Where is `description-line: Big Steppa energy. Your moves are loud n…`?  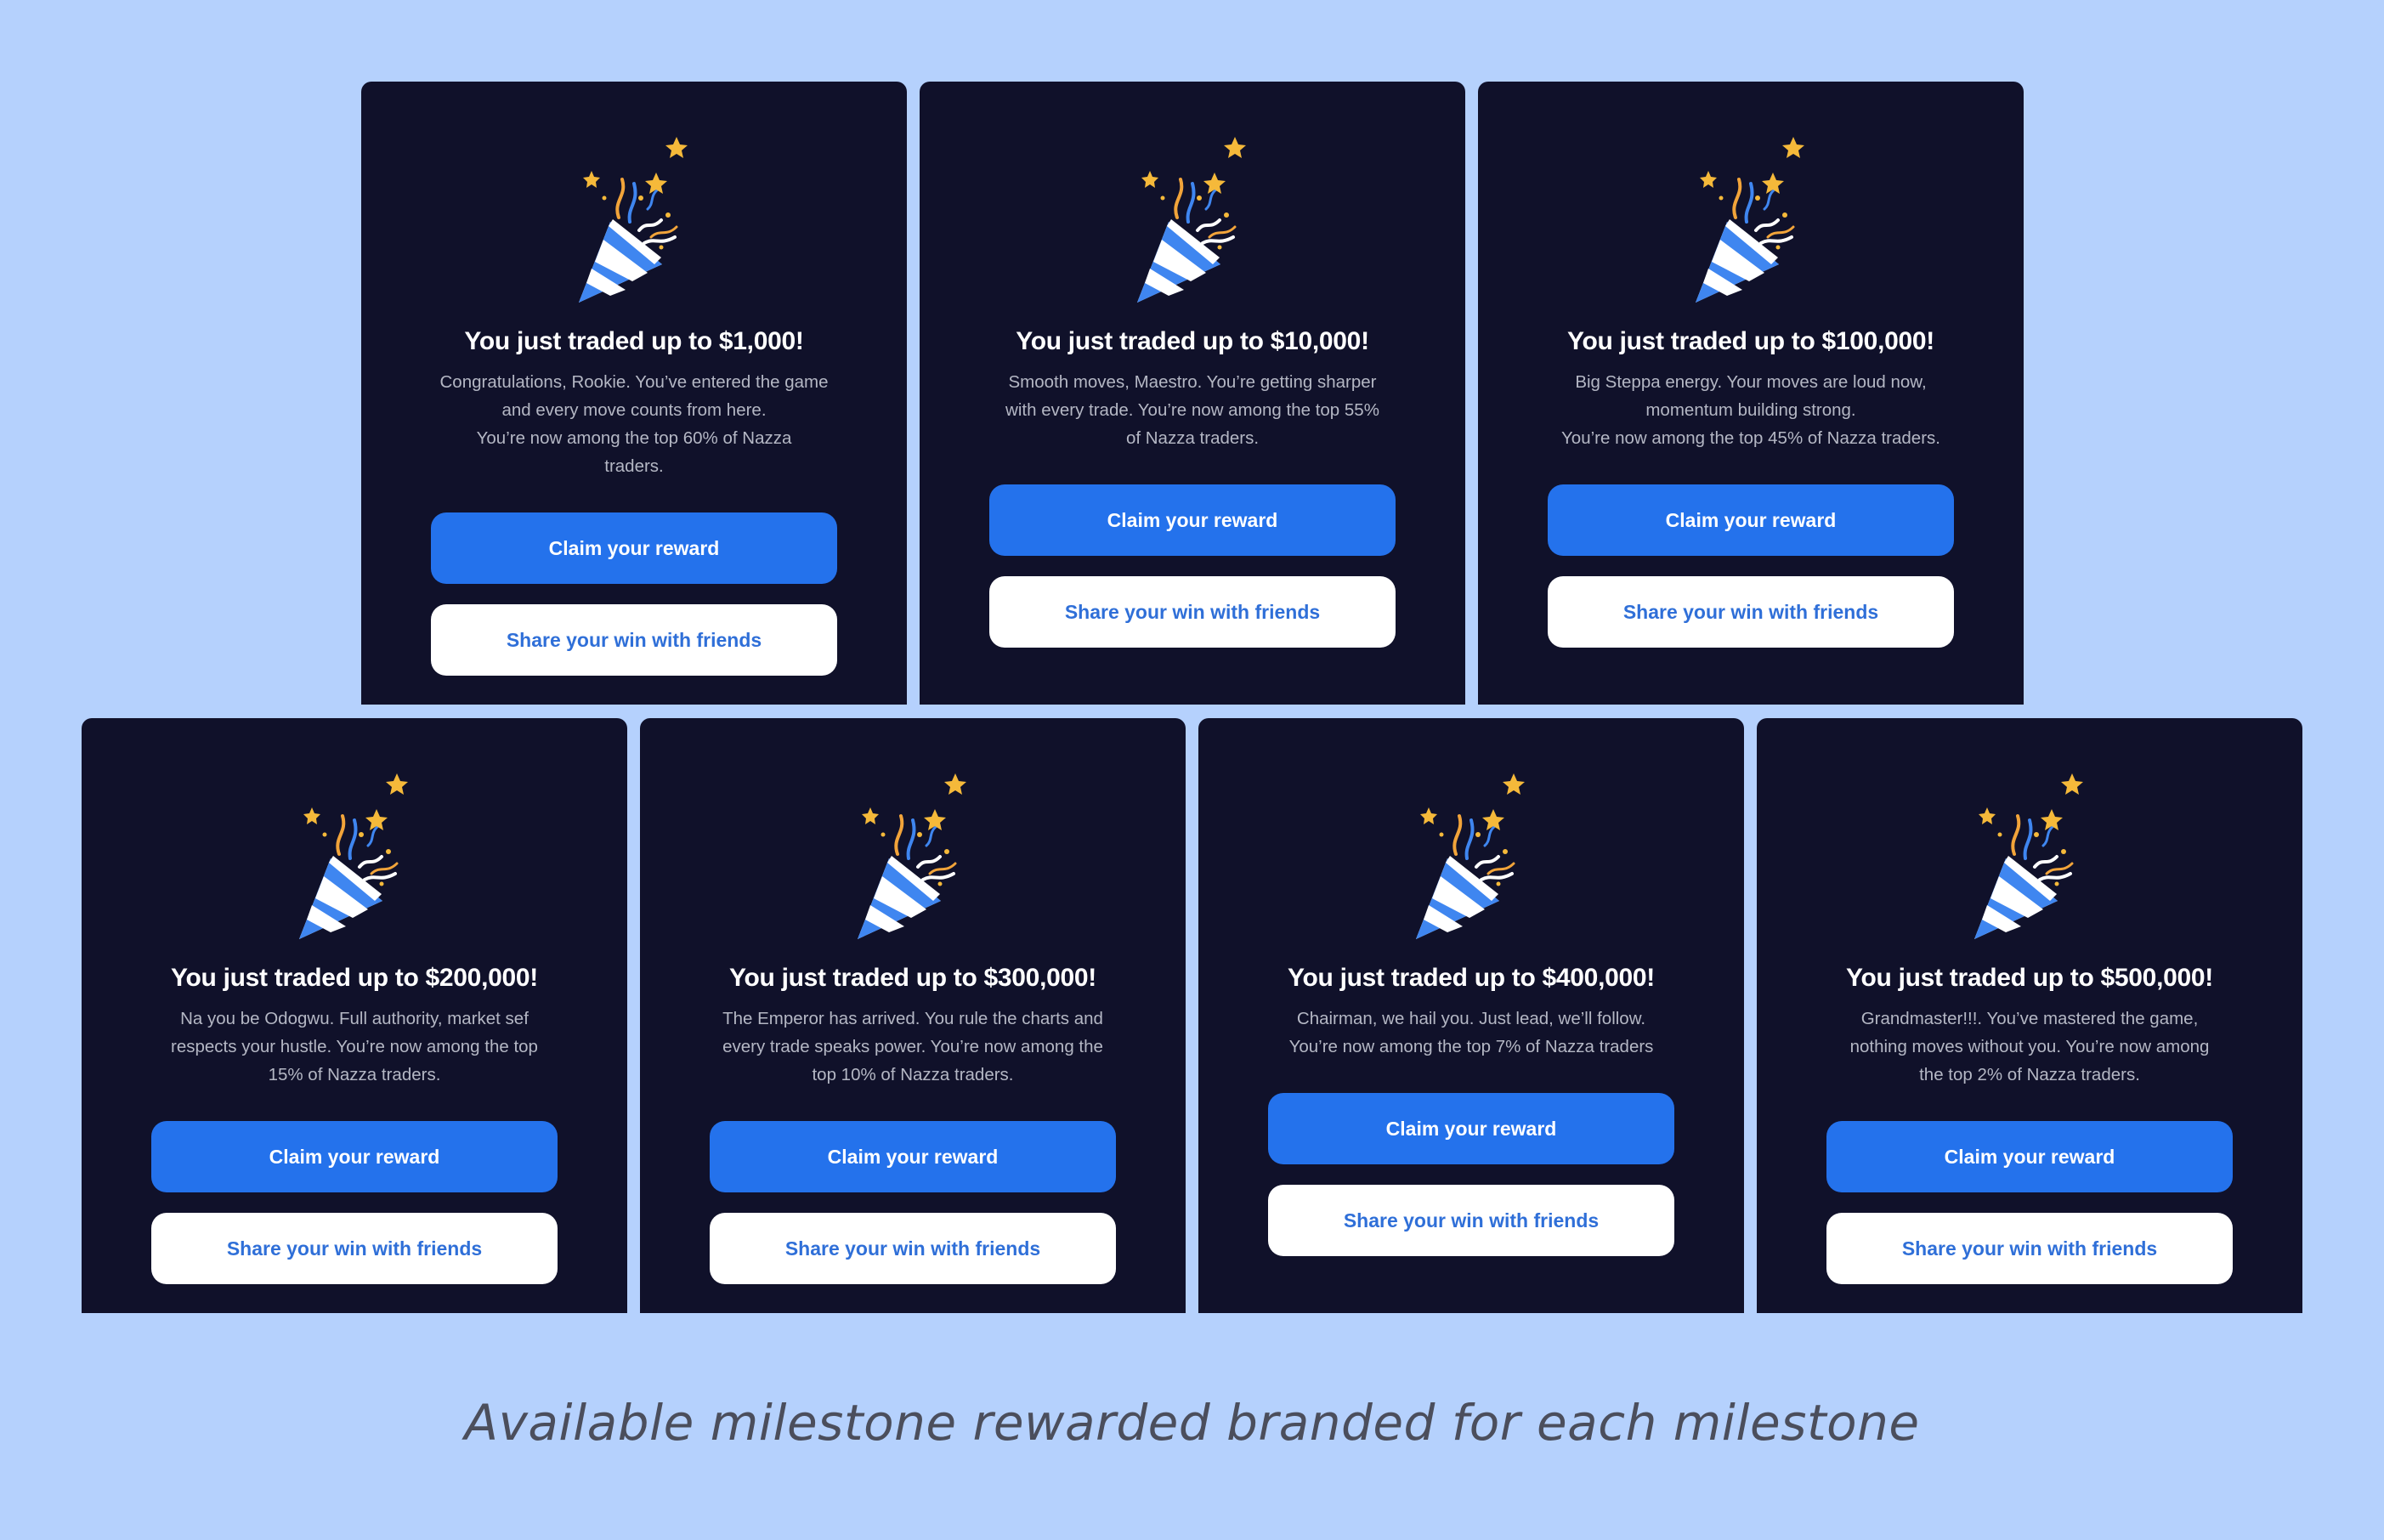
description-line: Big Steppa energy. Your moves are loud n… is located at coordinates (1751, 382).